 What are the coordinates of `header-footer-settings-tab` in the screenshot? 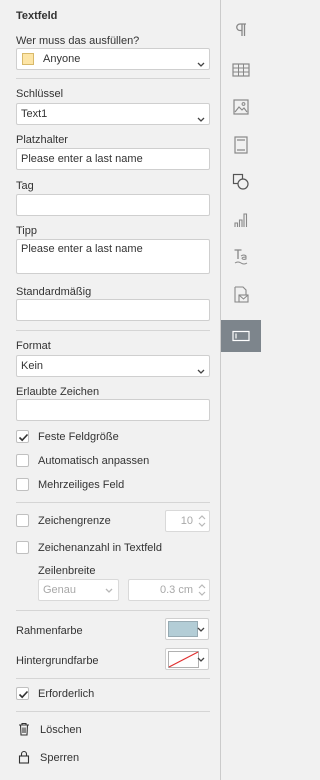 It's located at (241, 145).